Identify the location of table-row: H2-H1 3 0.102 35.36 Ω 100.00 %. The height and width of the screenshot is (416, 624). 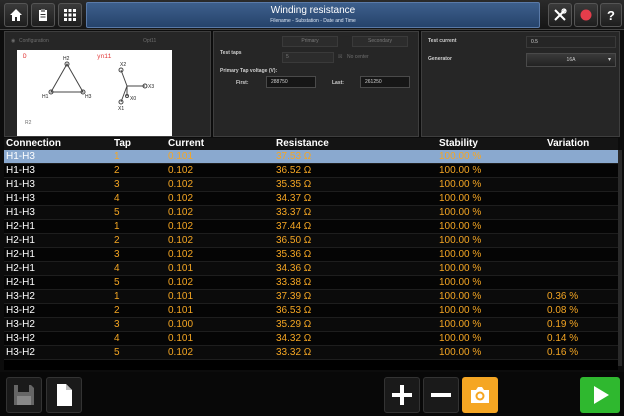
(311, 255).